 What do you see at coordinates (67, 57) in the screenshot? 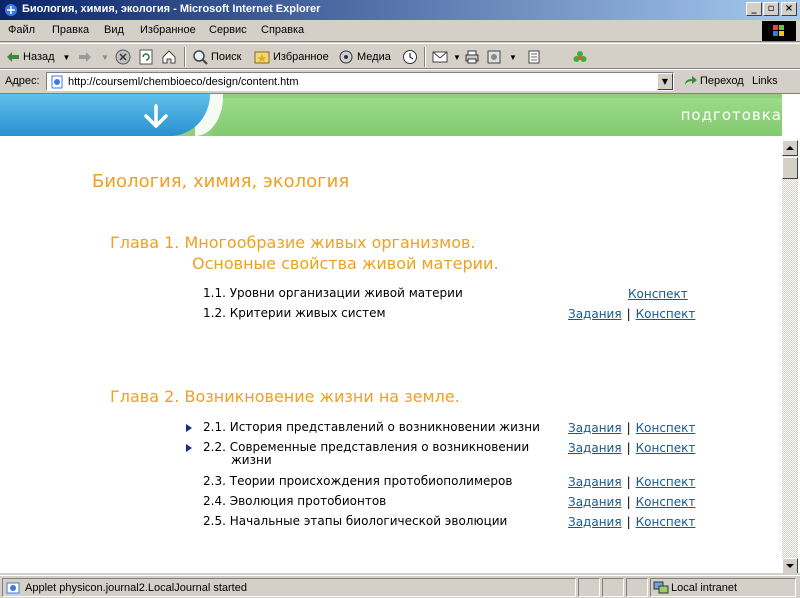
I see `back-dropdown-icon: ▼` at bounding box center [67, 57].